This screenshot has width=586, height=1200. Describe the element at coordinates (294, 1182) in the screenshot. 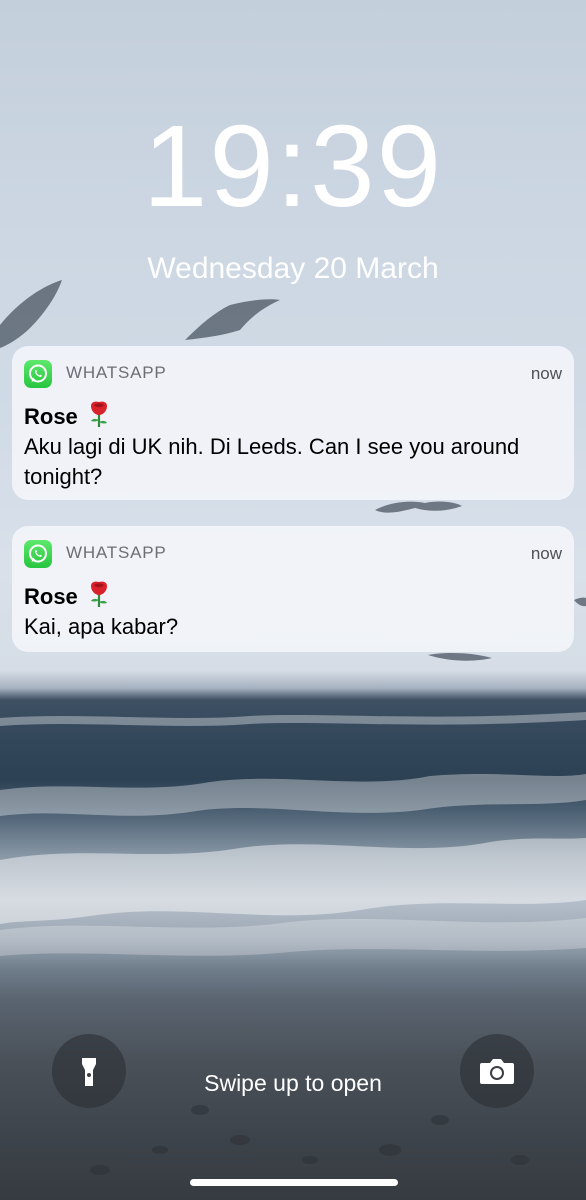

I see `home-indicator` at that location.